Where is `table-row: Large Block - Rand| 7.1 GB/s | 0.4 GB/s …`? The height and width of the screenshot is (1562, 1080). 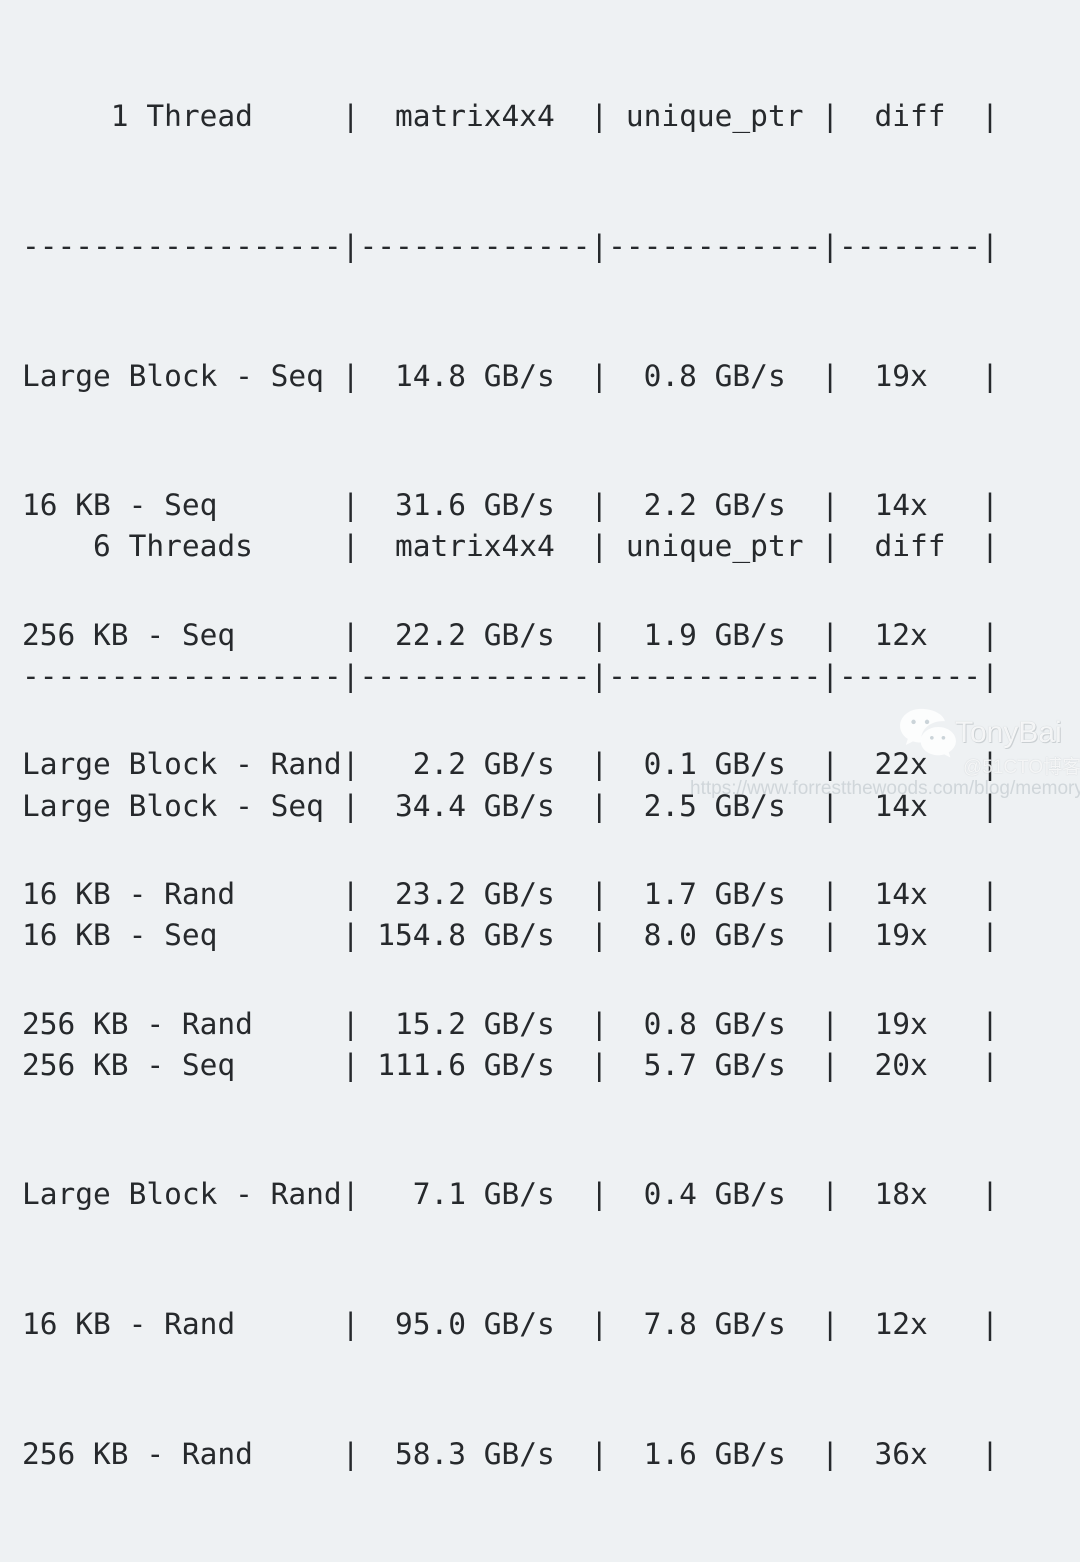 table-row: Large Block - Rand| 7.1 GB/s | 0.4 GB/s … is located at coordinates (510, 1194).